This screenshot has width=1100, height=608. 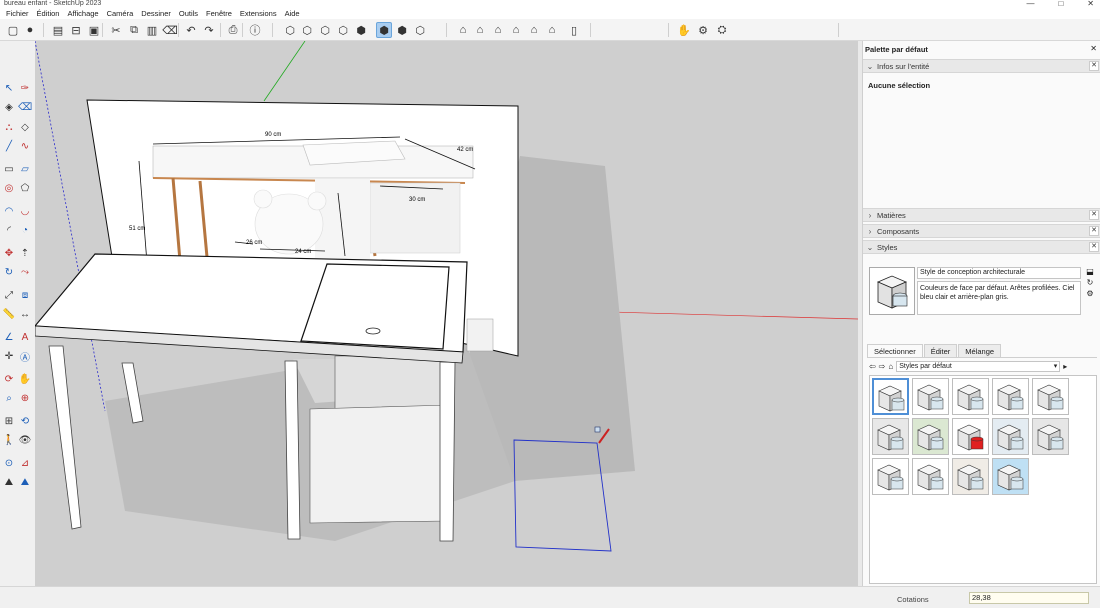 What do you see at coordinates (307, 30) in the screenshot?
I see `back-edges-style-icon: ⬡` at bounding box center [307, 30].